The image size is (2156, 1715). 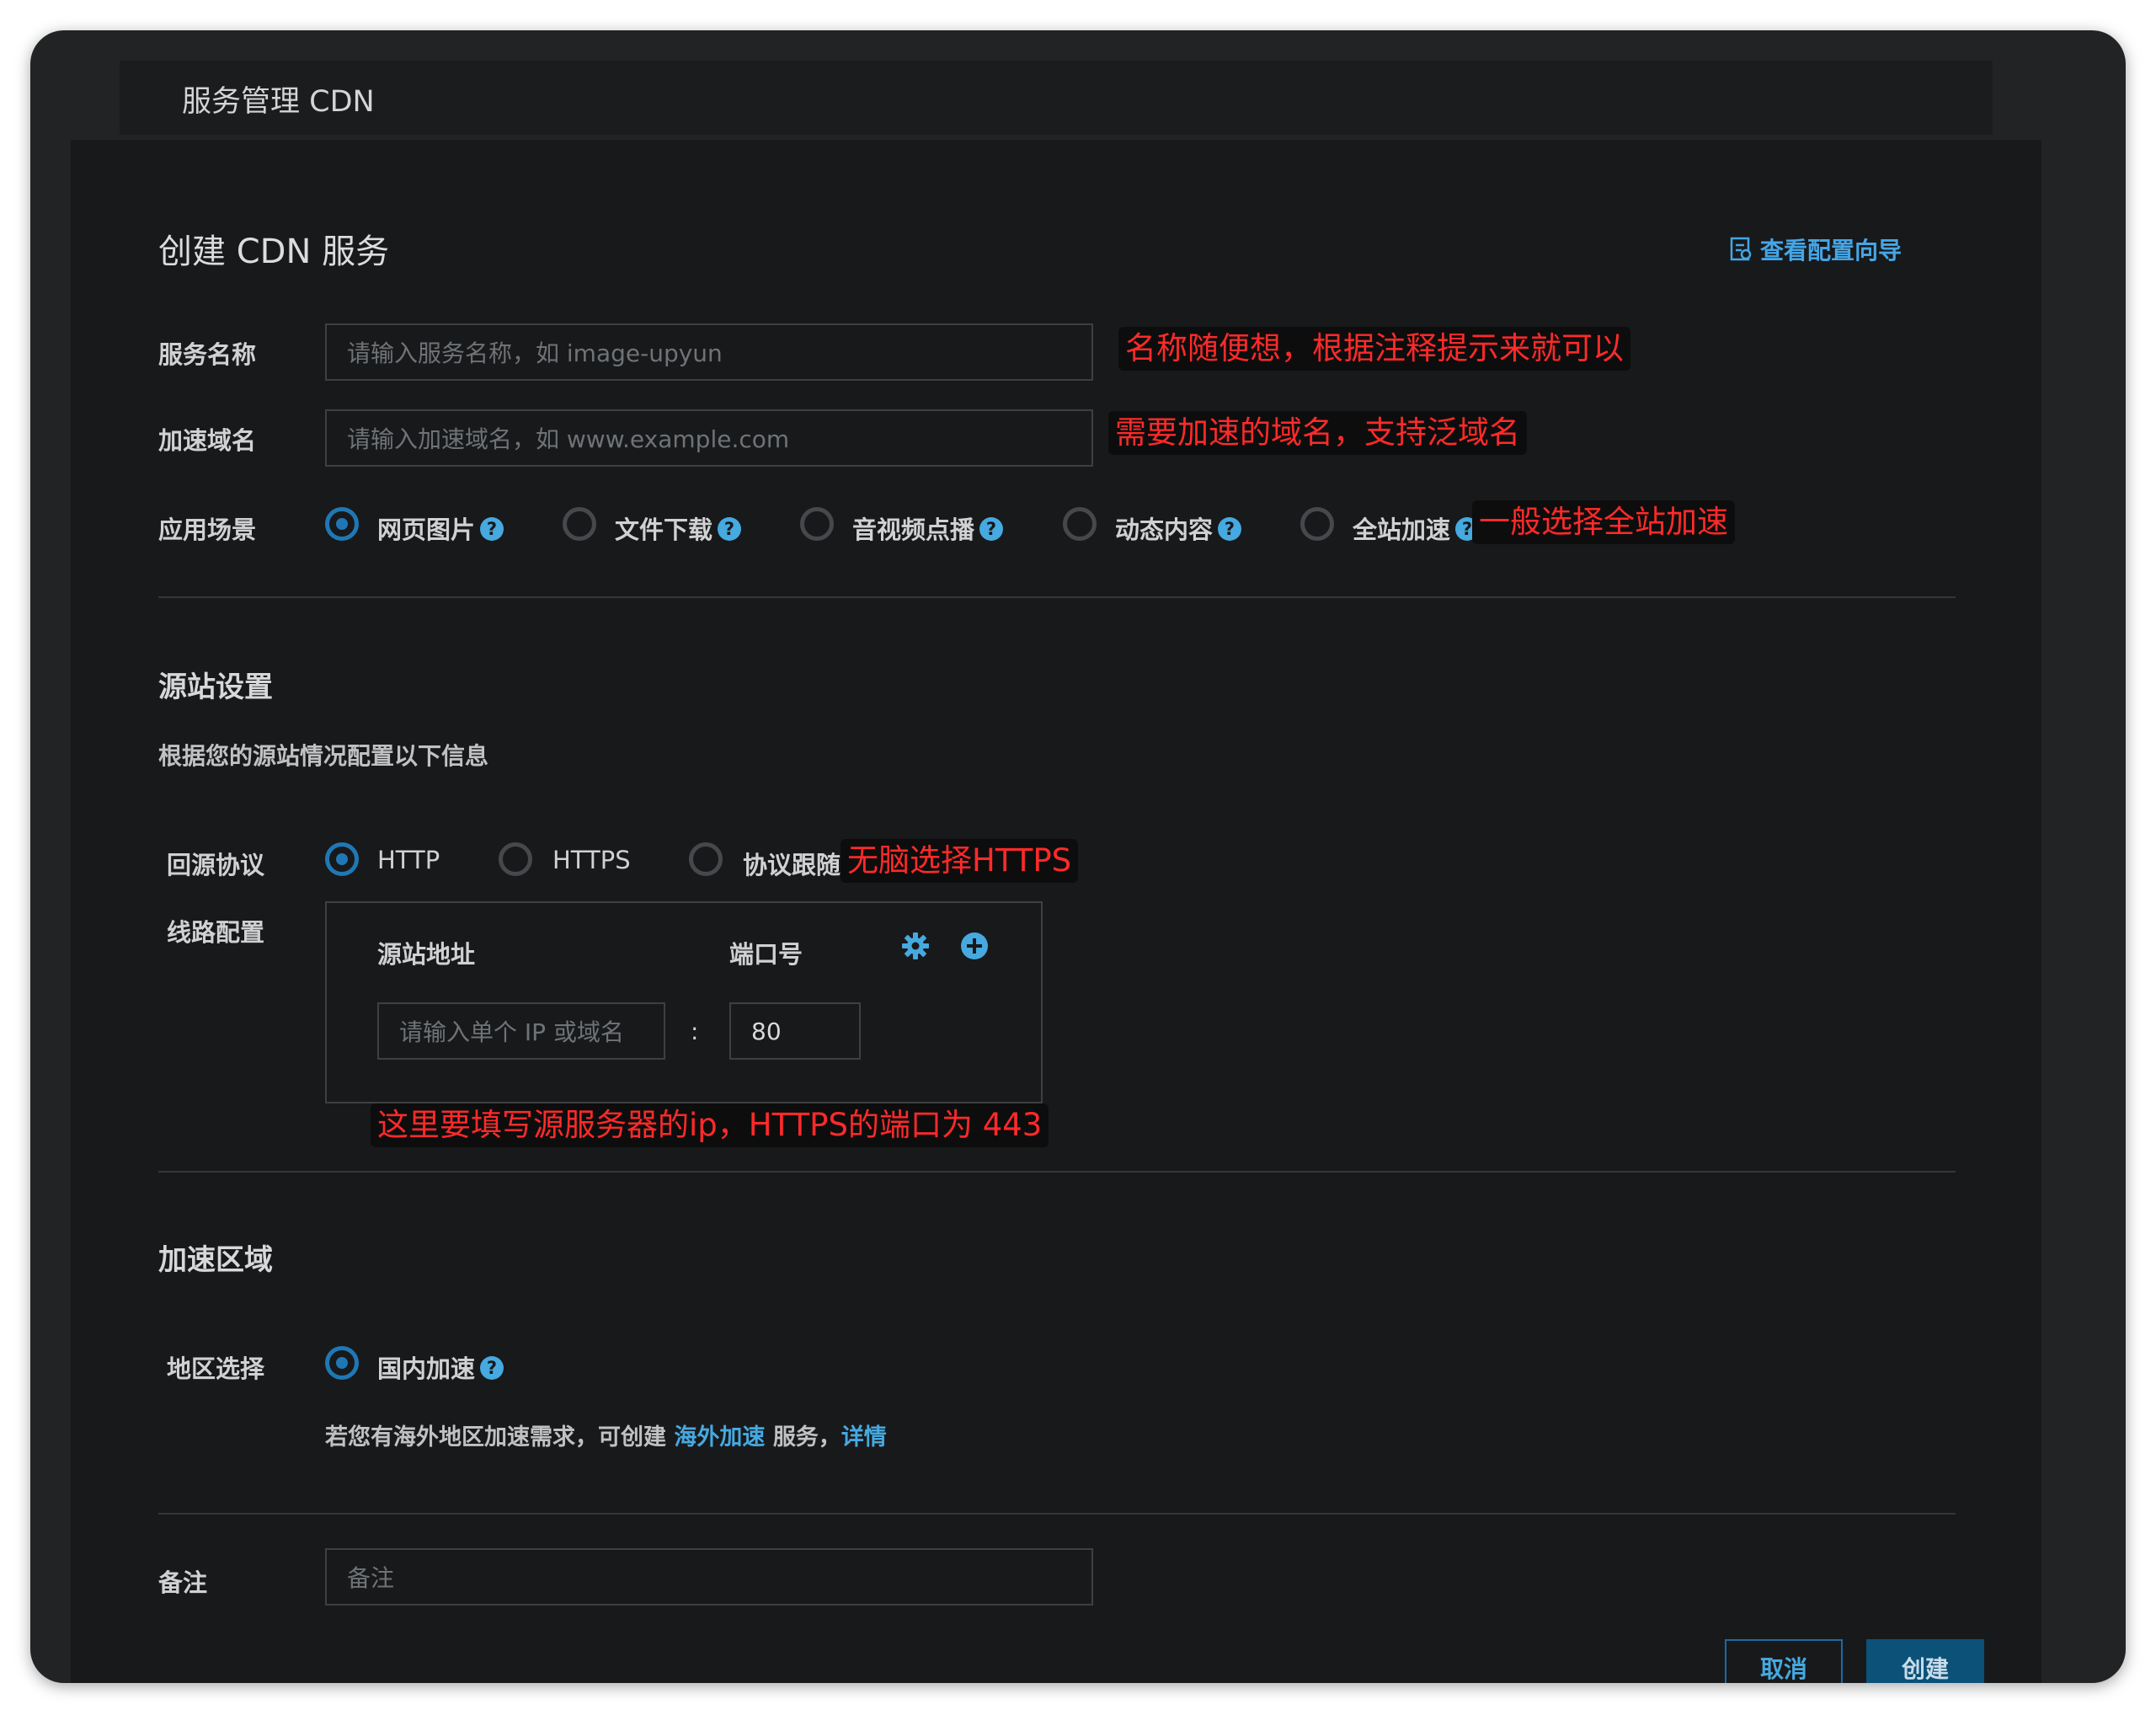 I want to click on overseas-hint-middle: 服务，, so click(x=806, y=1437).